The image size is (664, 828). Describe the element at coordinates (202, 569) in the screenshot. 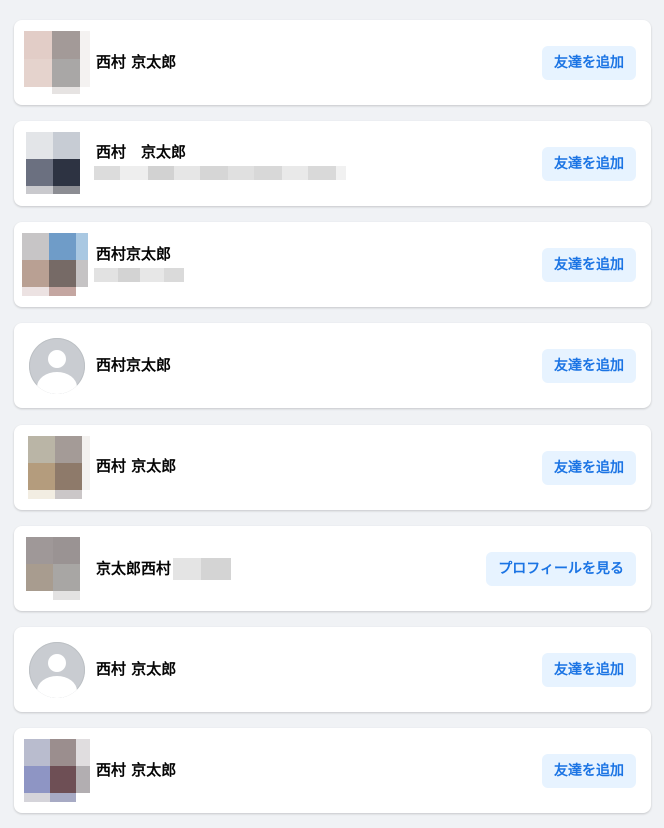

I see `redacted-name-suffix` at that location.